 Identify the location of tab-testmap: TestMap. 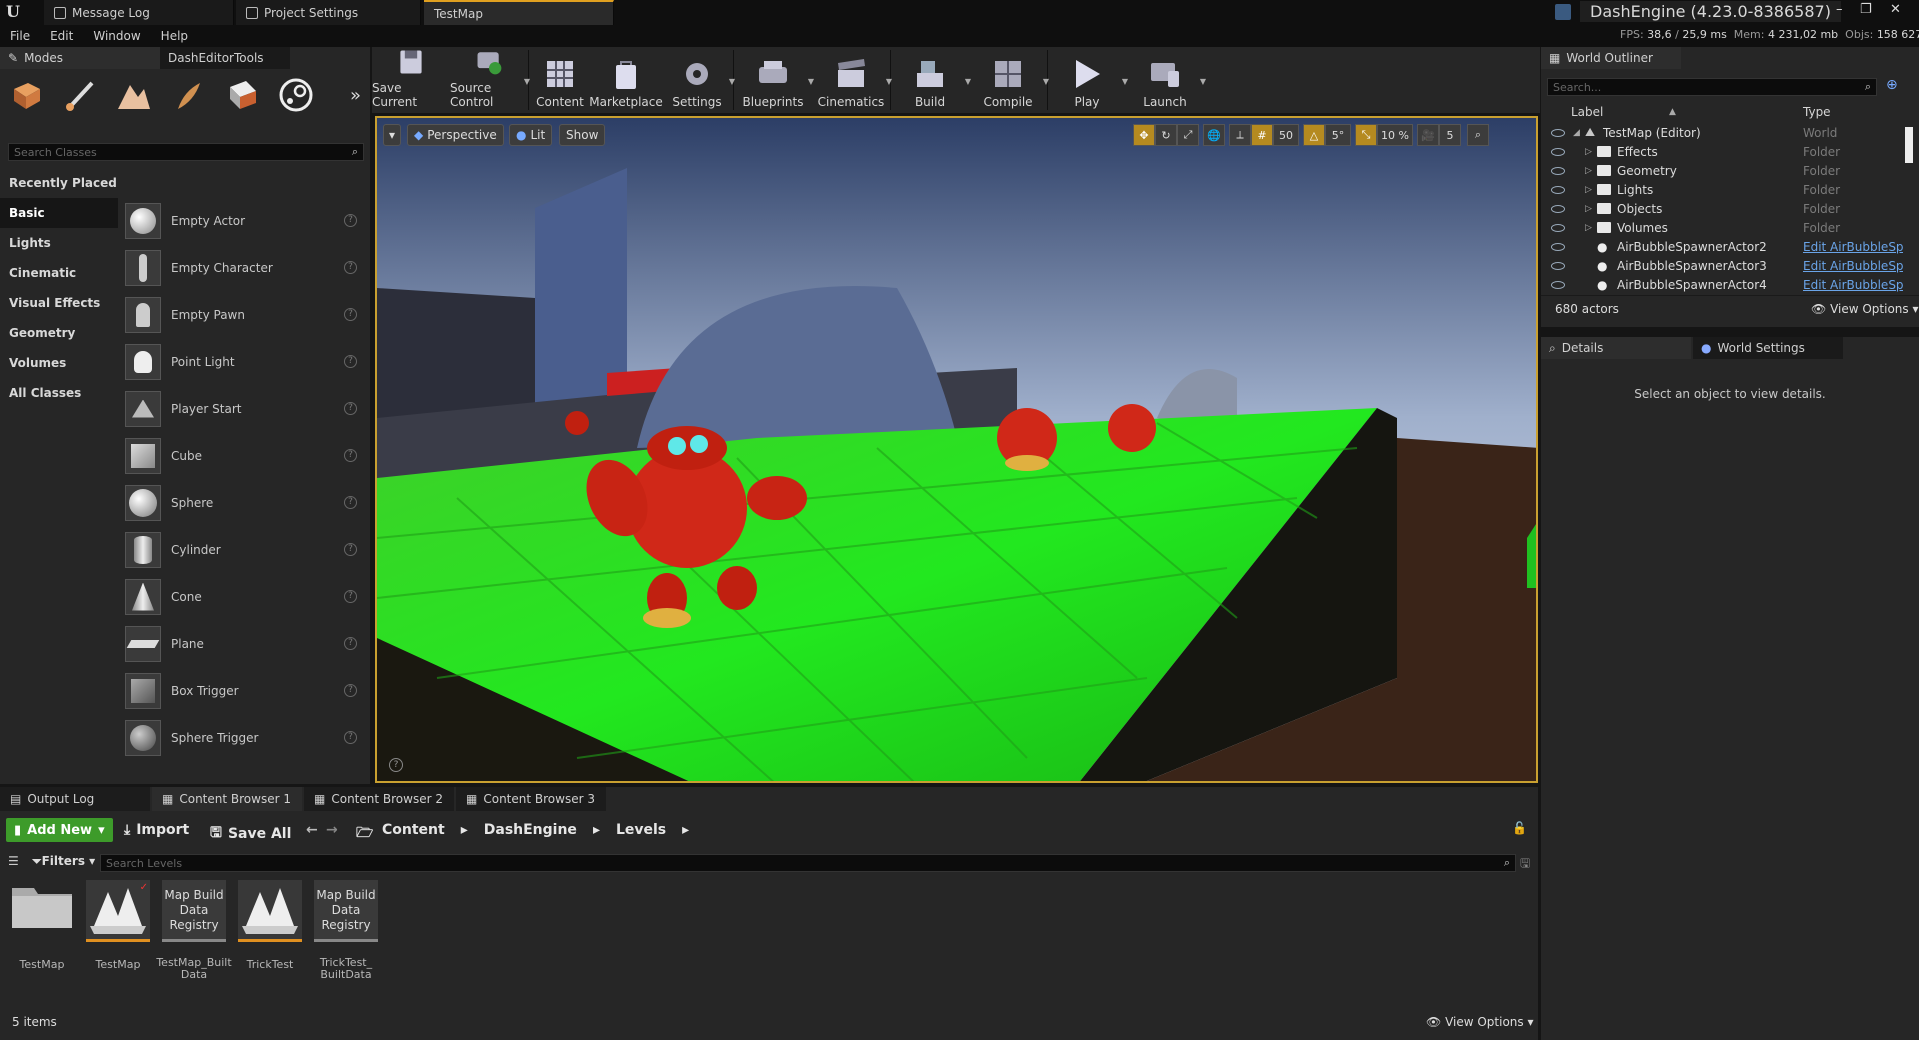
(519, 12).